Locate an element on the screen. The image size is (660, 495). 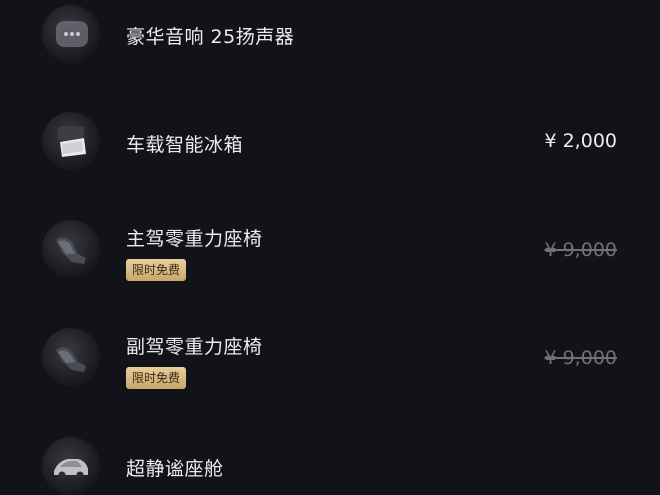
item-name: 主驾零重力座椅 is located at coordinates (194, 239).